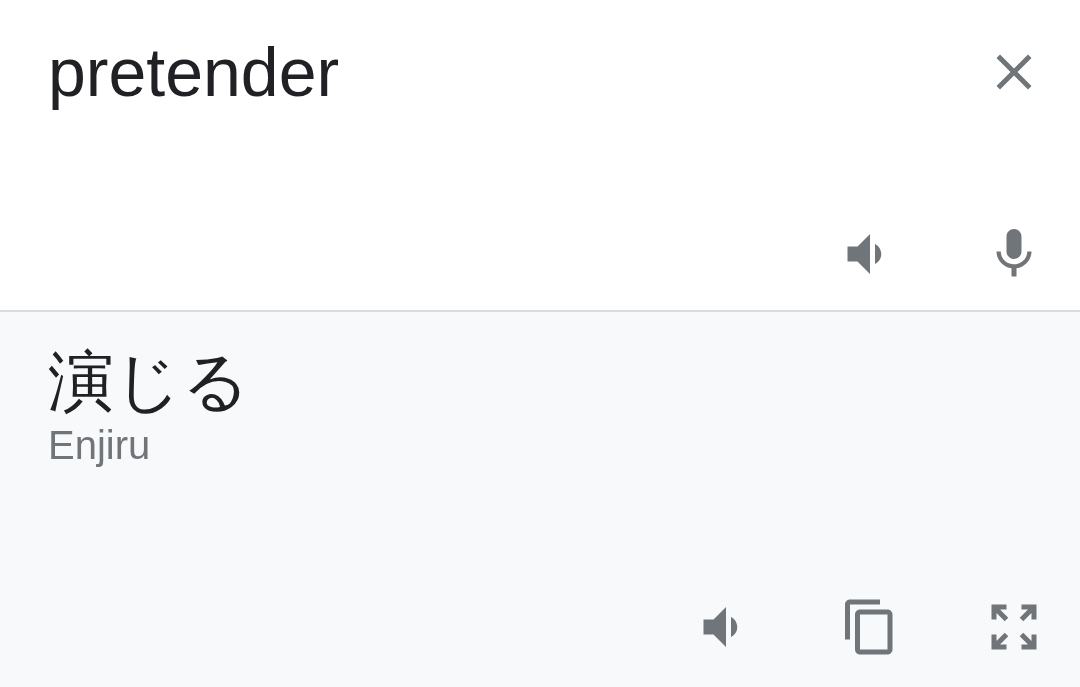 This screenshot has width=1080, height=687. What do you see at coordinates (99, 446) in the screenshot?
I see `romanization-text: Enjiru` at bounding box center [99, 446].